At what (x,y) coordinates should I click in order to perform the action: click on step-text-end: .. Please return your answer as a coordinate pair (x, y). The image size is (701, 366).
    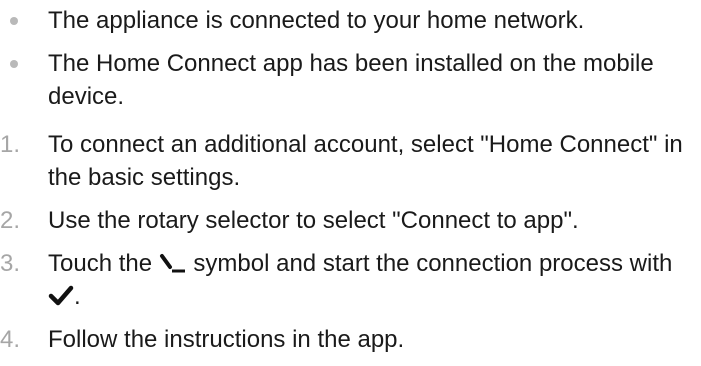
    Looking at the image, I should click on (77, 296).